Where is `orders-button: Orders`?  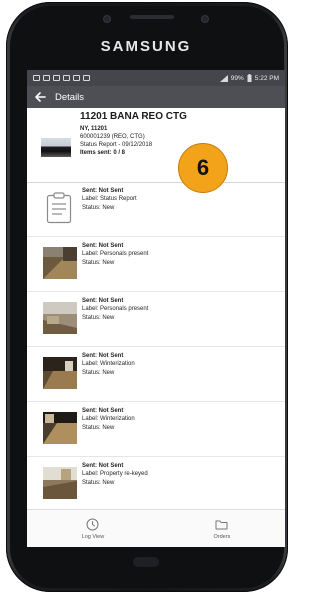 orders-button: Orders is located at coordinates (222, 529).